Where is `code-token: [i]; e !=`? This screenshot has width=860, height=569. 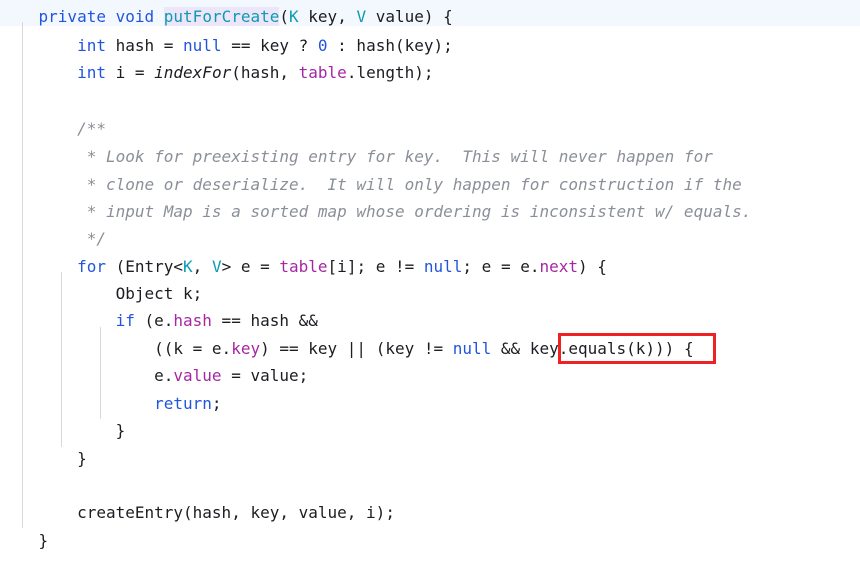 code-token: [i]; e != is located at coordinates (375, 266).